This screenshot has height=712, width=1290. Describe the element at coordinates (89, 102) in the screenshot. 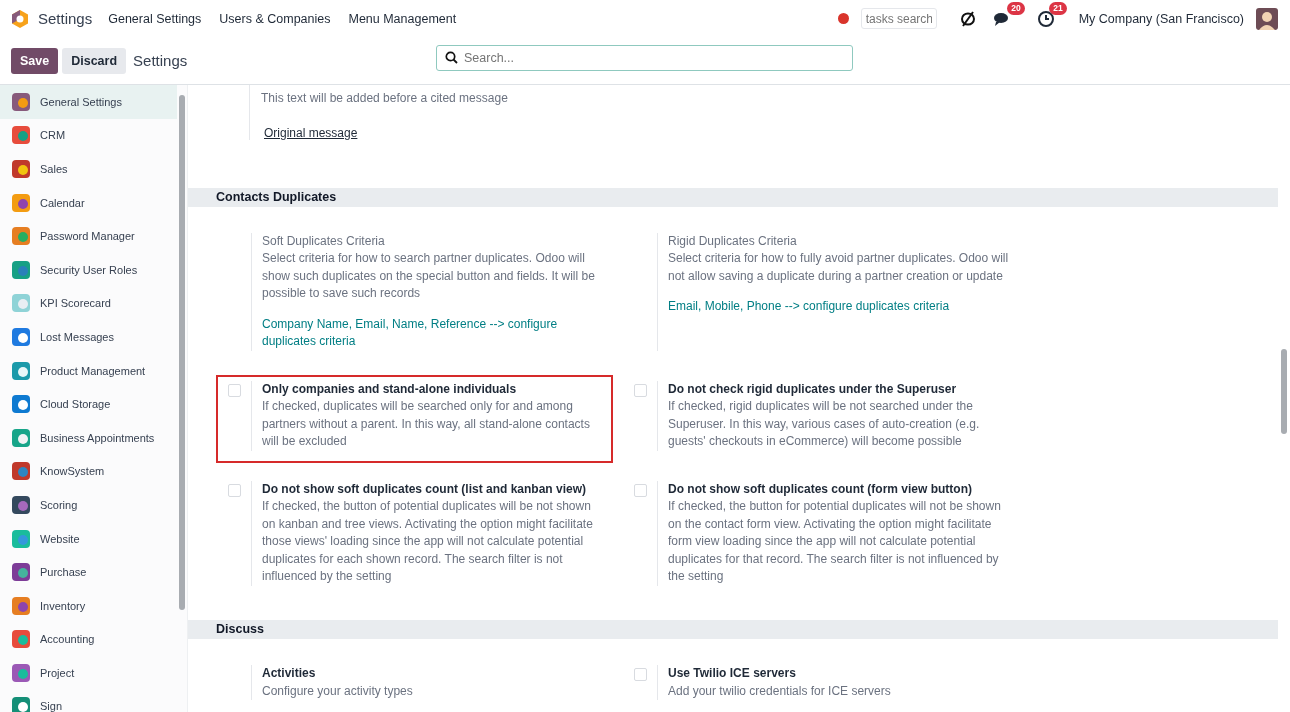

I see `sidebar-item: General Settings` at that location.